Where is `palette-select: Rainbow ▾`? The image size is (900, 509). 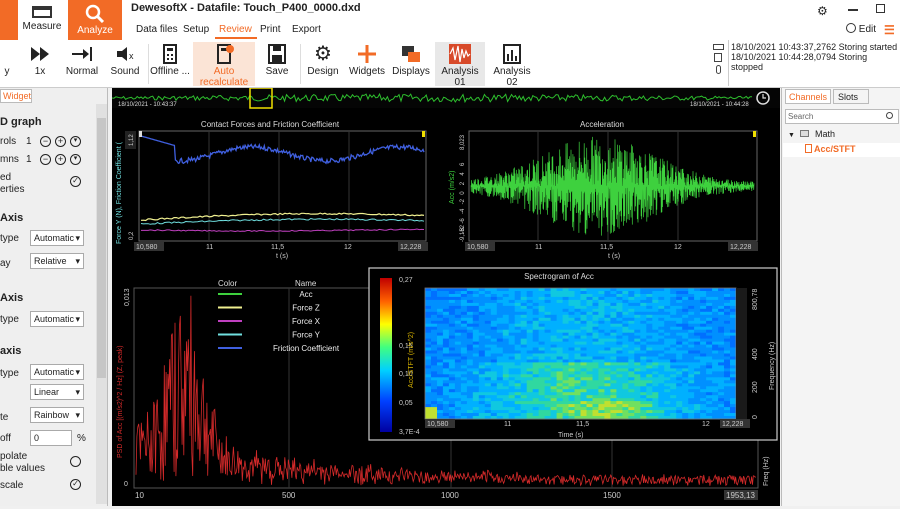
palette-select: Rainbow ▾ is located at coordinates (57, 415).